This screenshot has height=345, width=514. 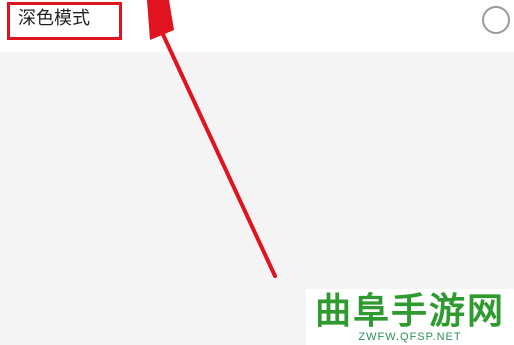 What do you see at coordinates (160, 20) in the screenshot?
I see `arrow-head` at bounding box center [160, 20].